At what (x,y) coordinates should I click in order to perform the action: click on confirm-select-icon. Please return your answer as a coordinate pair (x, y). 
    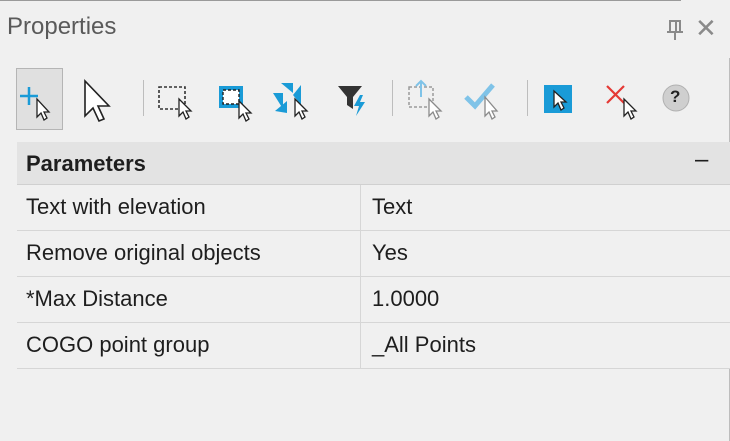
    Looking at the image, I should click on (486, 98).